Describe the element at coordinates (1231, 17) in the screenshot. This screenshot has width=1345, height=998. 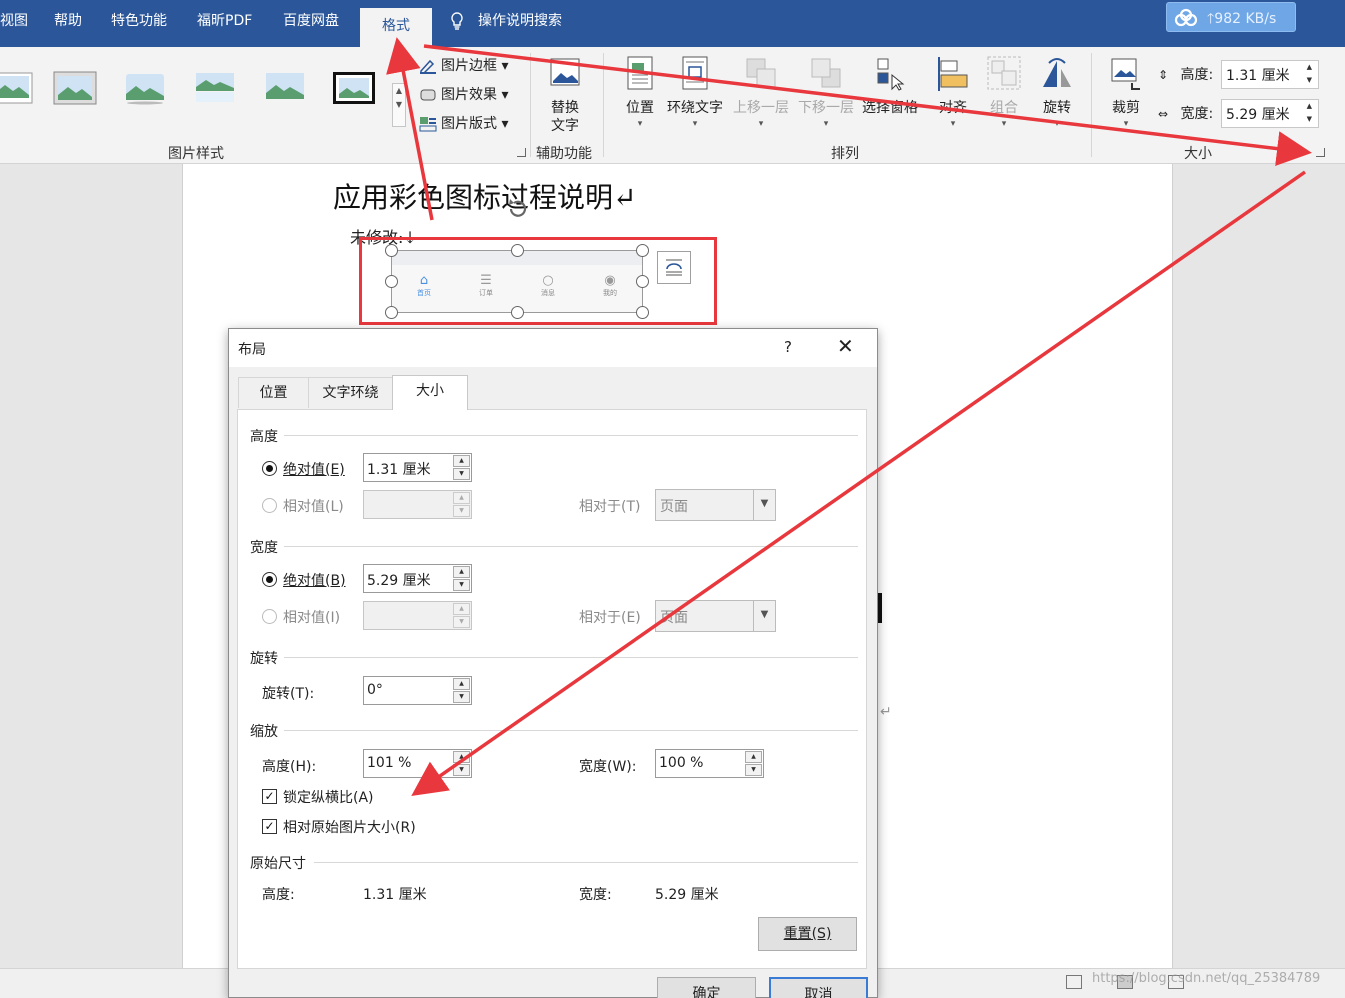
I see `upload-speed-badge: 🡑982 KB/s` at that location.